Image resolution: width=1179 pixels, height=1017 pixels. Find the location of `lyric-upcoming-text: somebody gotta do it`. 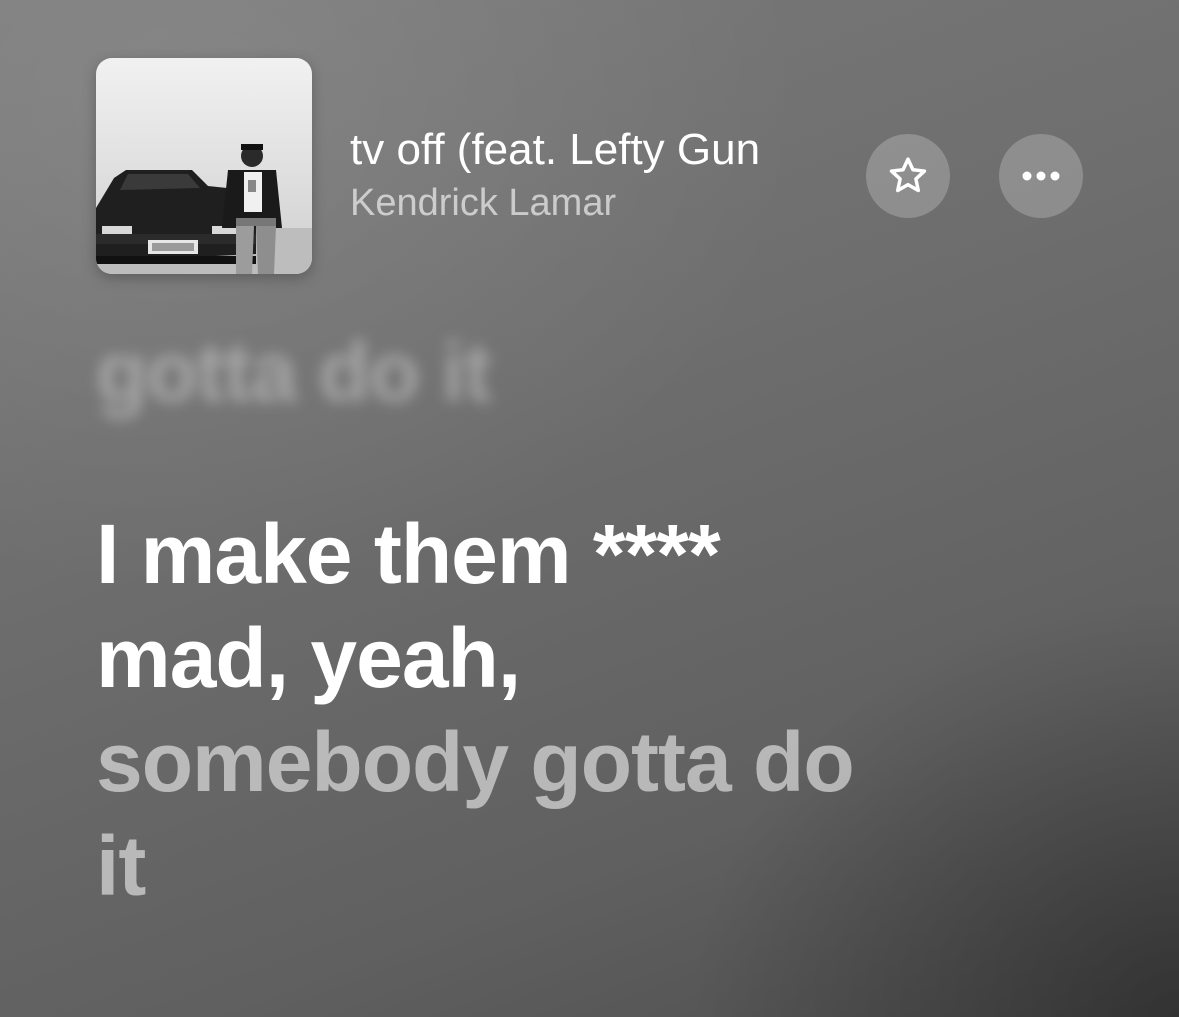

lyric-upcoming-text: somebody gotta do it is located at coordinates (475, 814).